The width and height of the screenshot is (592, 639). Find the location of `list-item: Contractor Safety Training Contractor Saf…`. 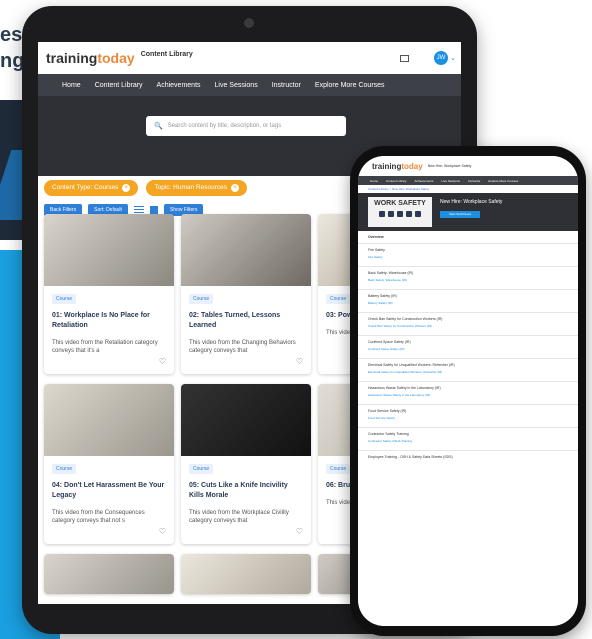

list-item: Contractor Safety Training Contractor Saf… is located at coordinates (468, 438).